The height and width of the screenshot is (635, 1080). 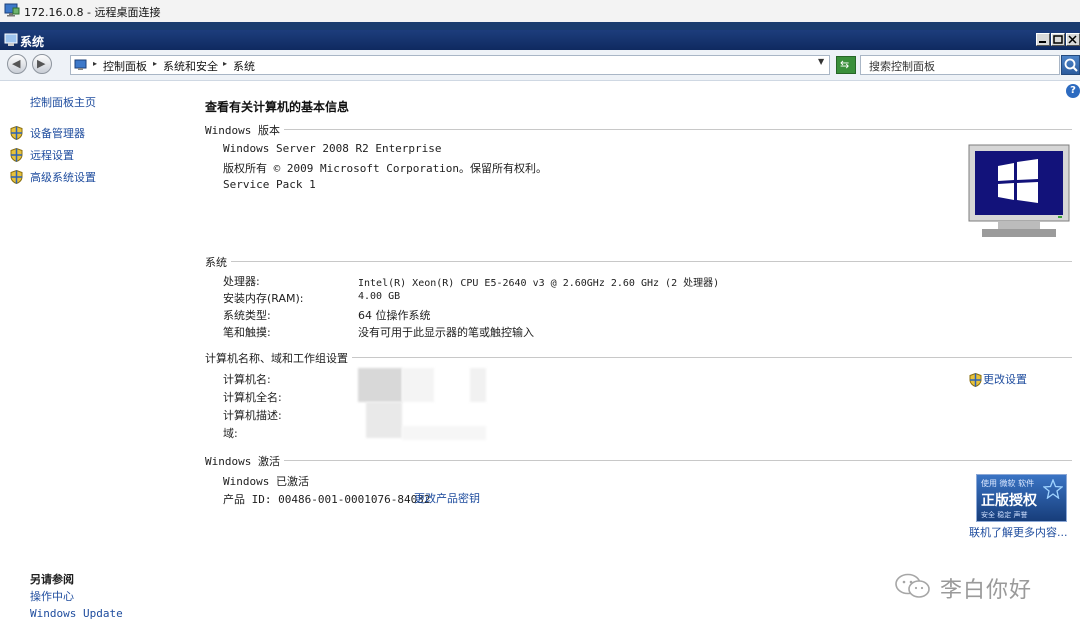 What do you see at coordinates (327, 499) in the screenshot?
I see `product-id: 产品 ID: 00486-001-0001076-84032` at bounding box center [327, 499].